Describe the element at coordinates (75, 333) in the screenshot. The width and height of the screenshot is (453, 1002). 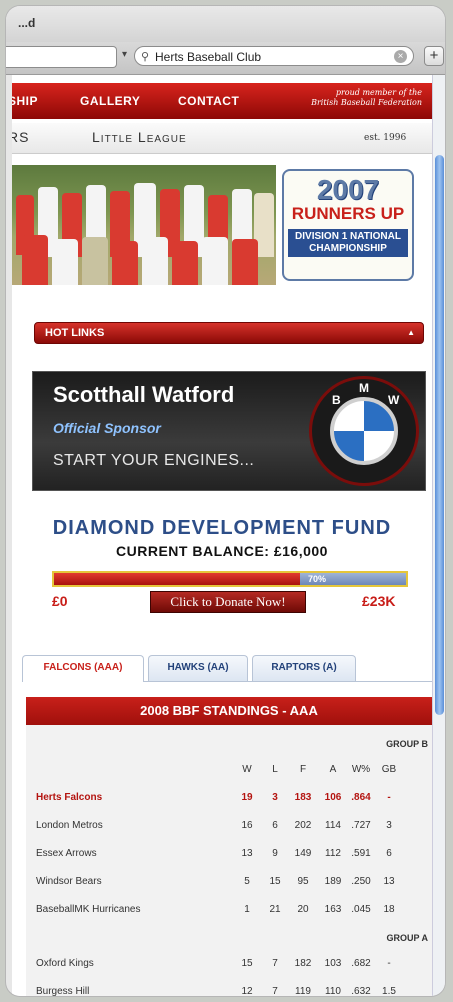
I see `hot-links-label: HOT LINKS` at that location.